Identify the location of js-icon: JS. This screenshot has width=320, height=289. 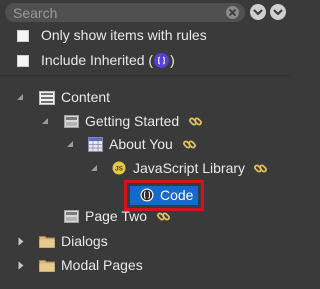
(119, 170).